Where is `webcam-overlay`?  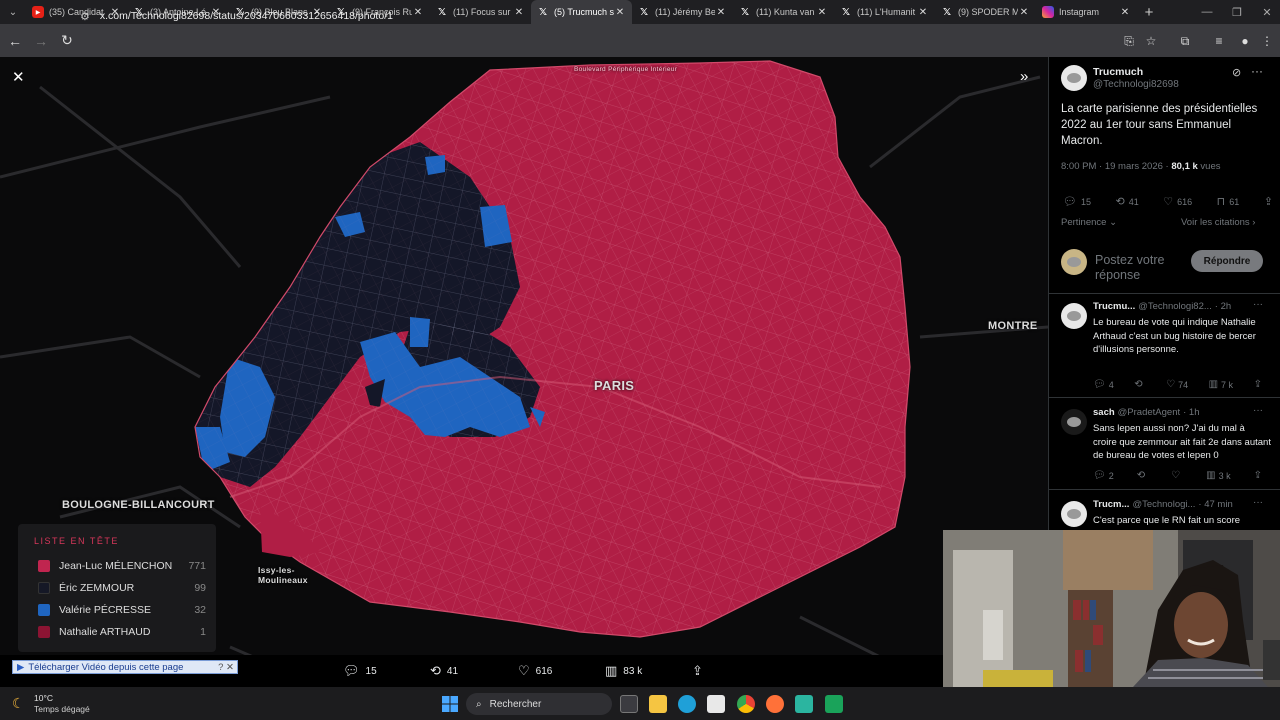
webcam-overlay is located at coordinates (1111, 608).